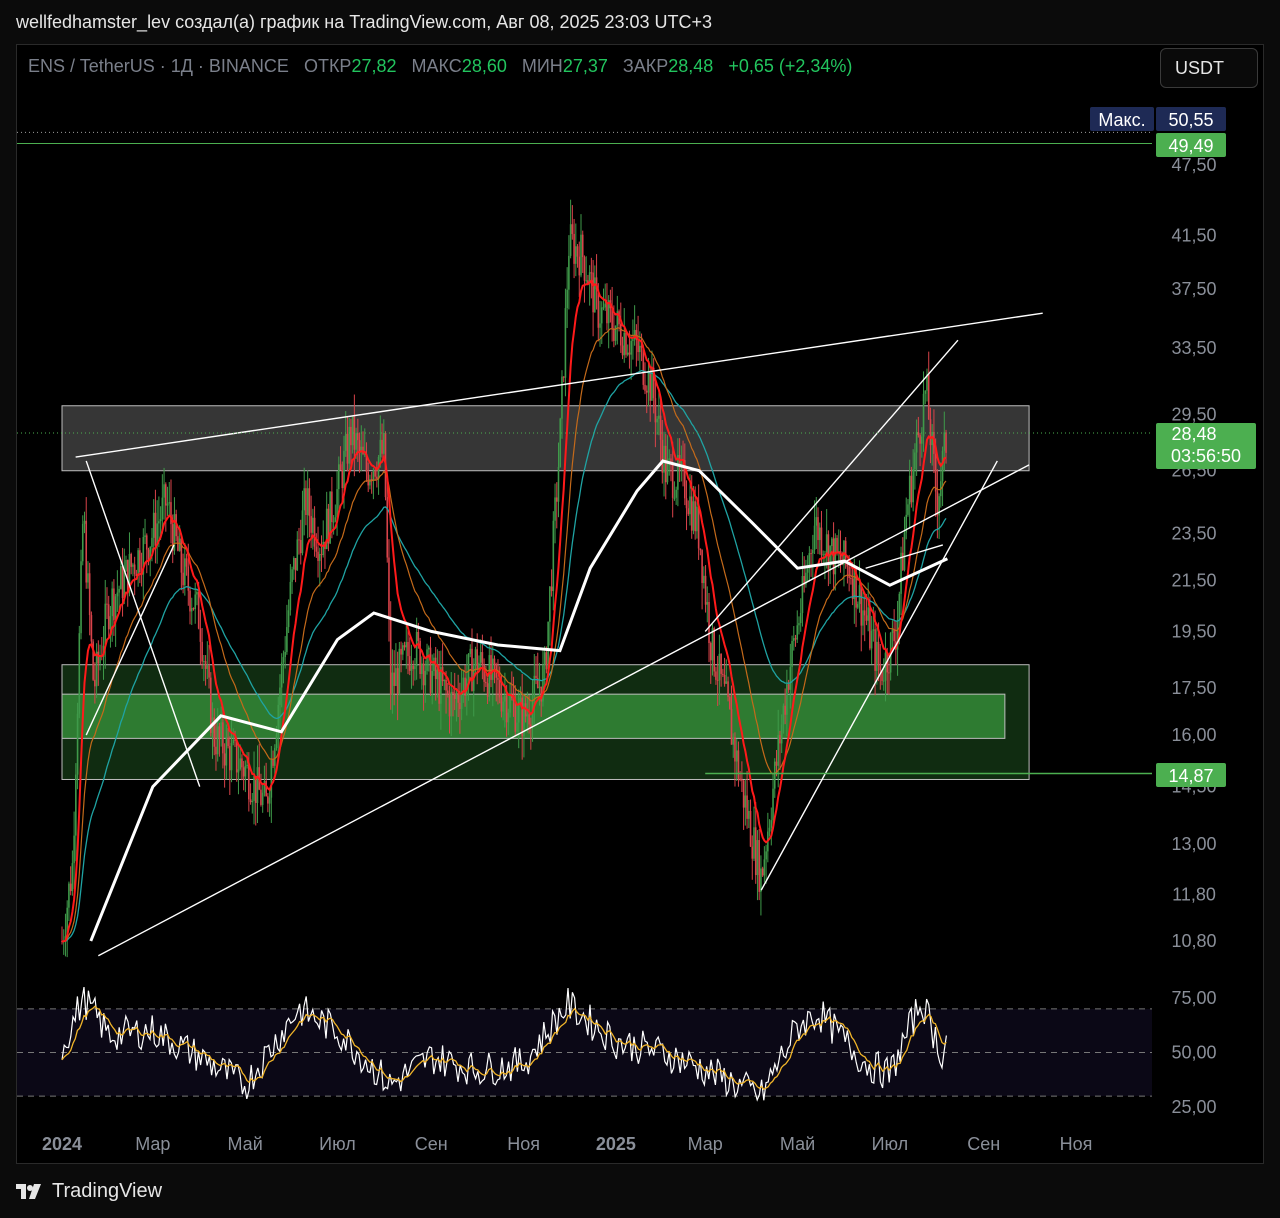  What do you see at coordinates (584, 1044) in the screenshot?
I see `rsi-pane` at bounding box center [584, 1044].